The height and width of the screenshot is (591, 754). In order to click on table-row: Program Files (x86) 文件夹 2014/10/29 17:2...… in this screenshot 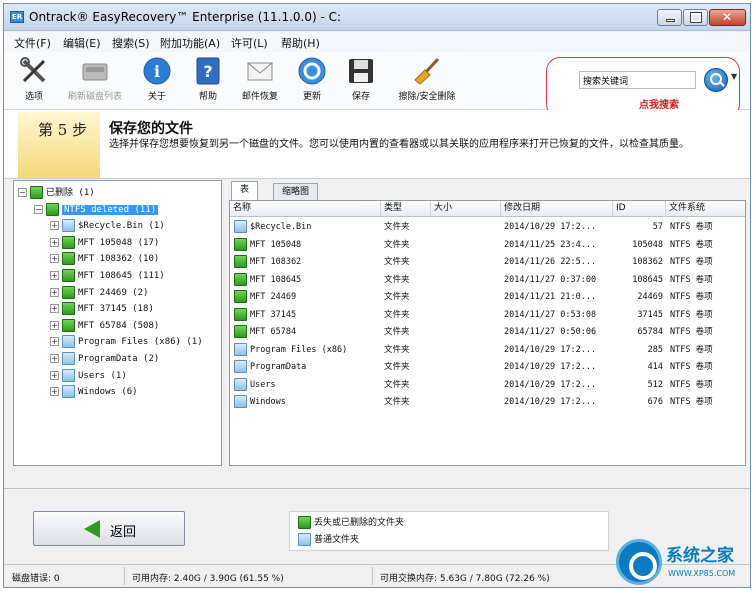, I will do `click(487, 351)`.